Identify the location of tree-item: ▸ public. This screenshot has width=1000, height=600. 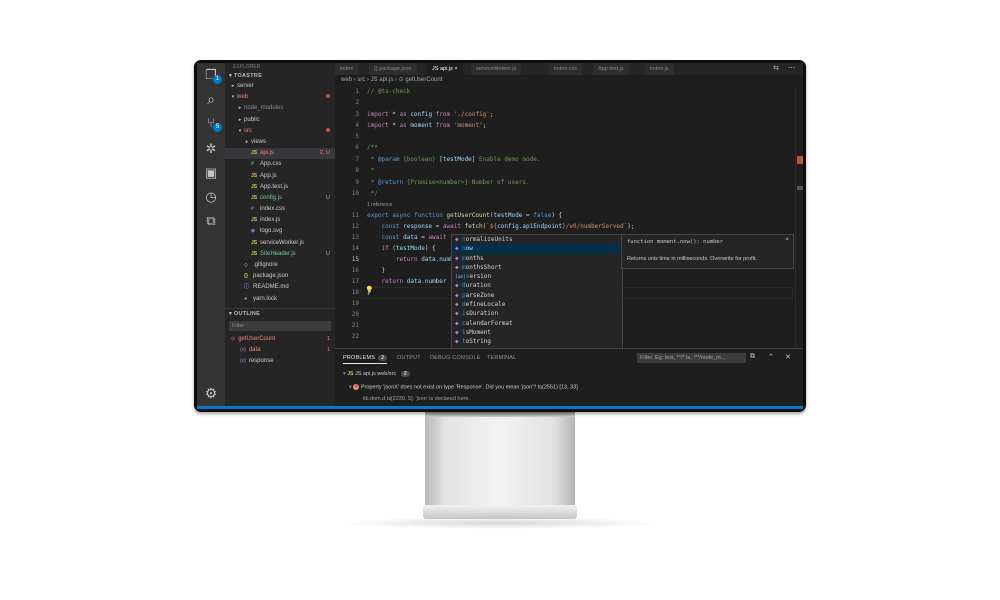
(280, 120).